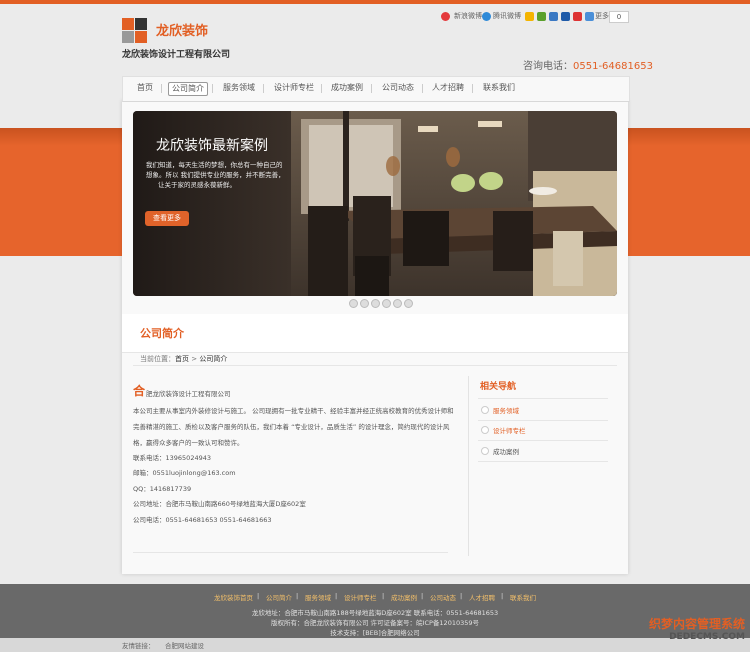  I want to click on consult-phone: 咨询电话：0551-64681653, so click(588, 64).